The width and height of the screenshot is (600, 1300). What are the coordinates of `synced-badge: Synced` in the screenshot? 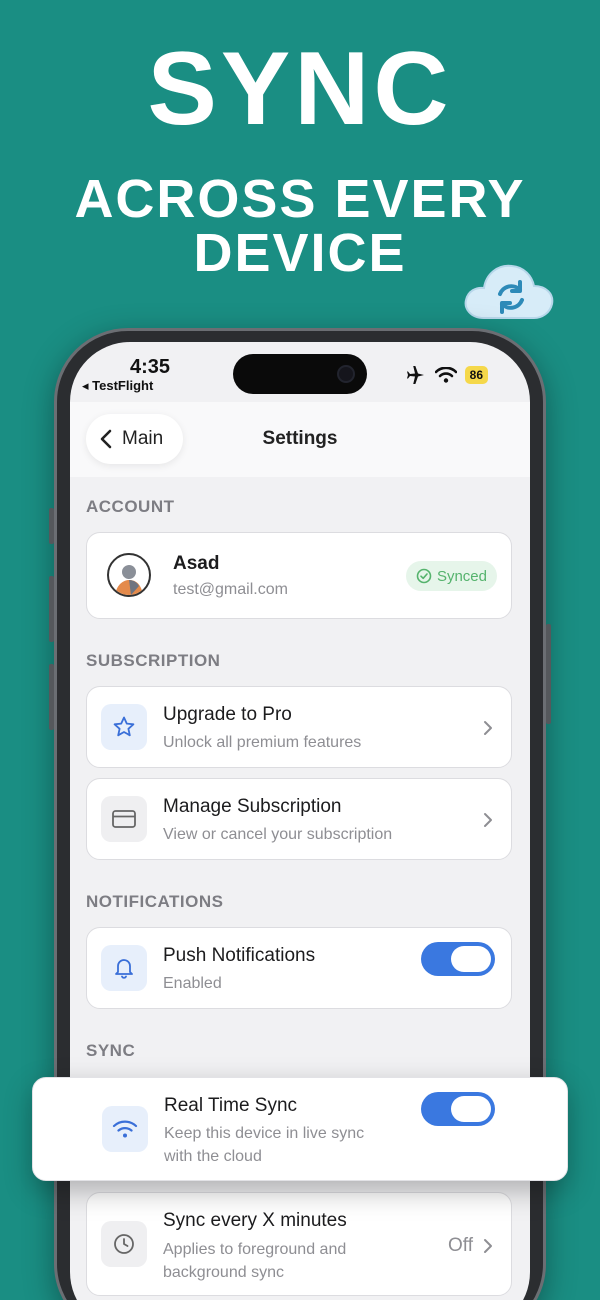 It's located at (451, 576).